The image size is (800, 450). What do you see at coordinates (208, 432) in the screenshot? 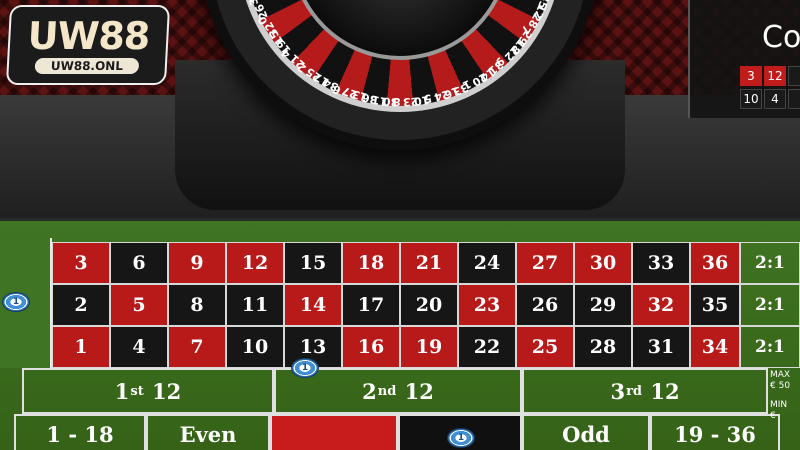
I see `even-bet: Even` at bounding box center [208, 432].